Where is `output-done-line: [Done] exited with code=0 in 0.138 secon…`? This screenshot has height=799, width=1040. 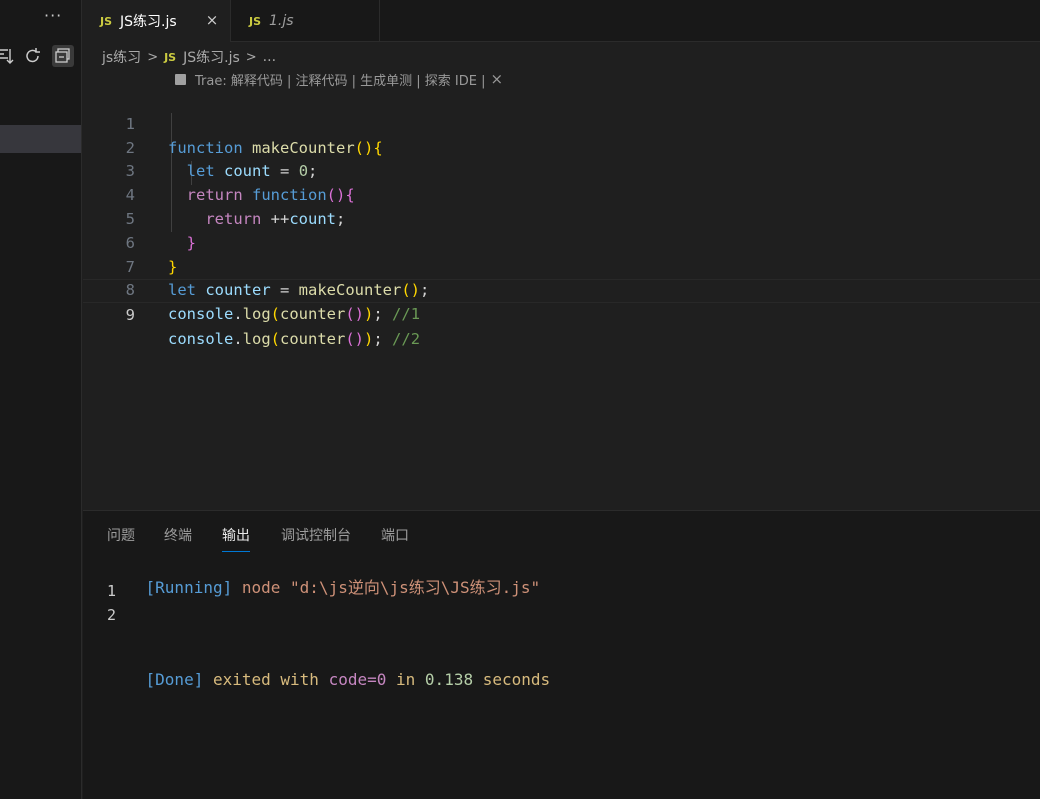 output-done-line: [Done] exited with code=0 in 0.138 secon… is located at coordinates (348, 679).